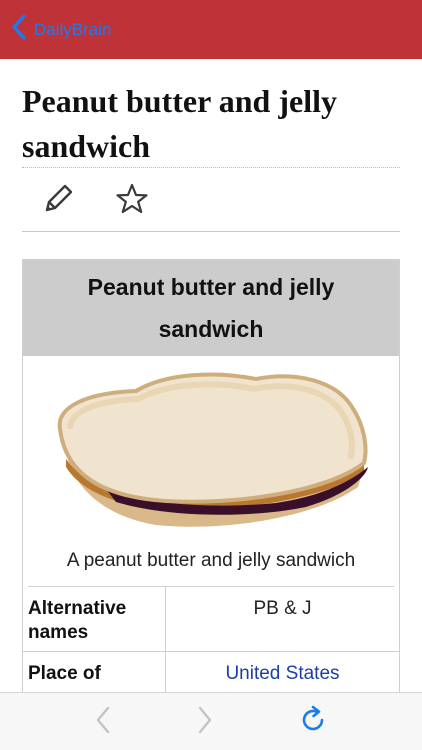 Image resolution: width=422 pixels, height=750 pixels. I want to click on history-forward-button, so click(205, 722).